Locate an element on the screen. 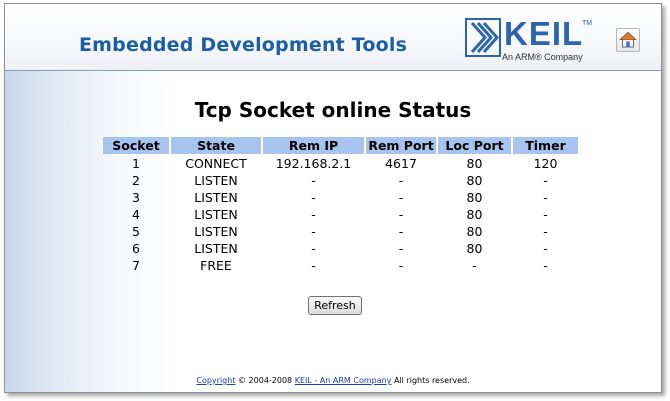 This screenshot has height=401, width=670. column-header: Rem IP is located at coordinates (313, 145).